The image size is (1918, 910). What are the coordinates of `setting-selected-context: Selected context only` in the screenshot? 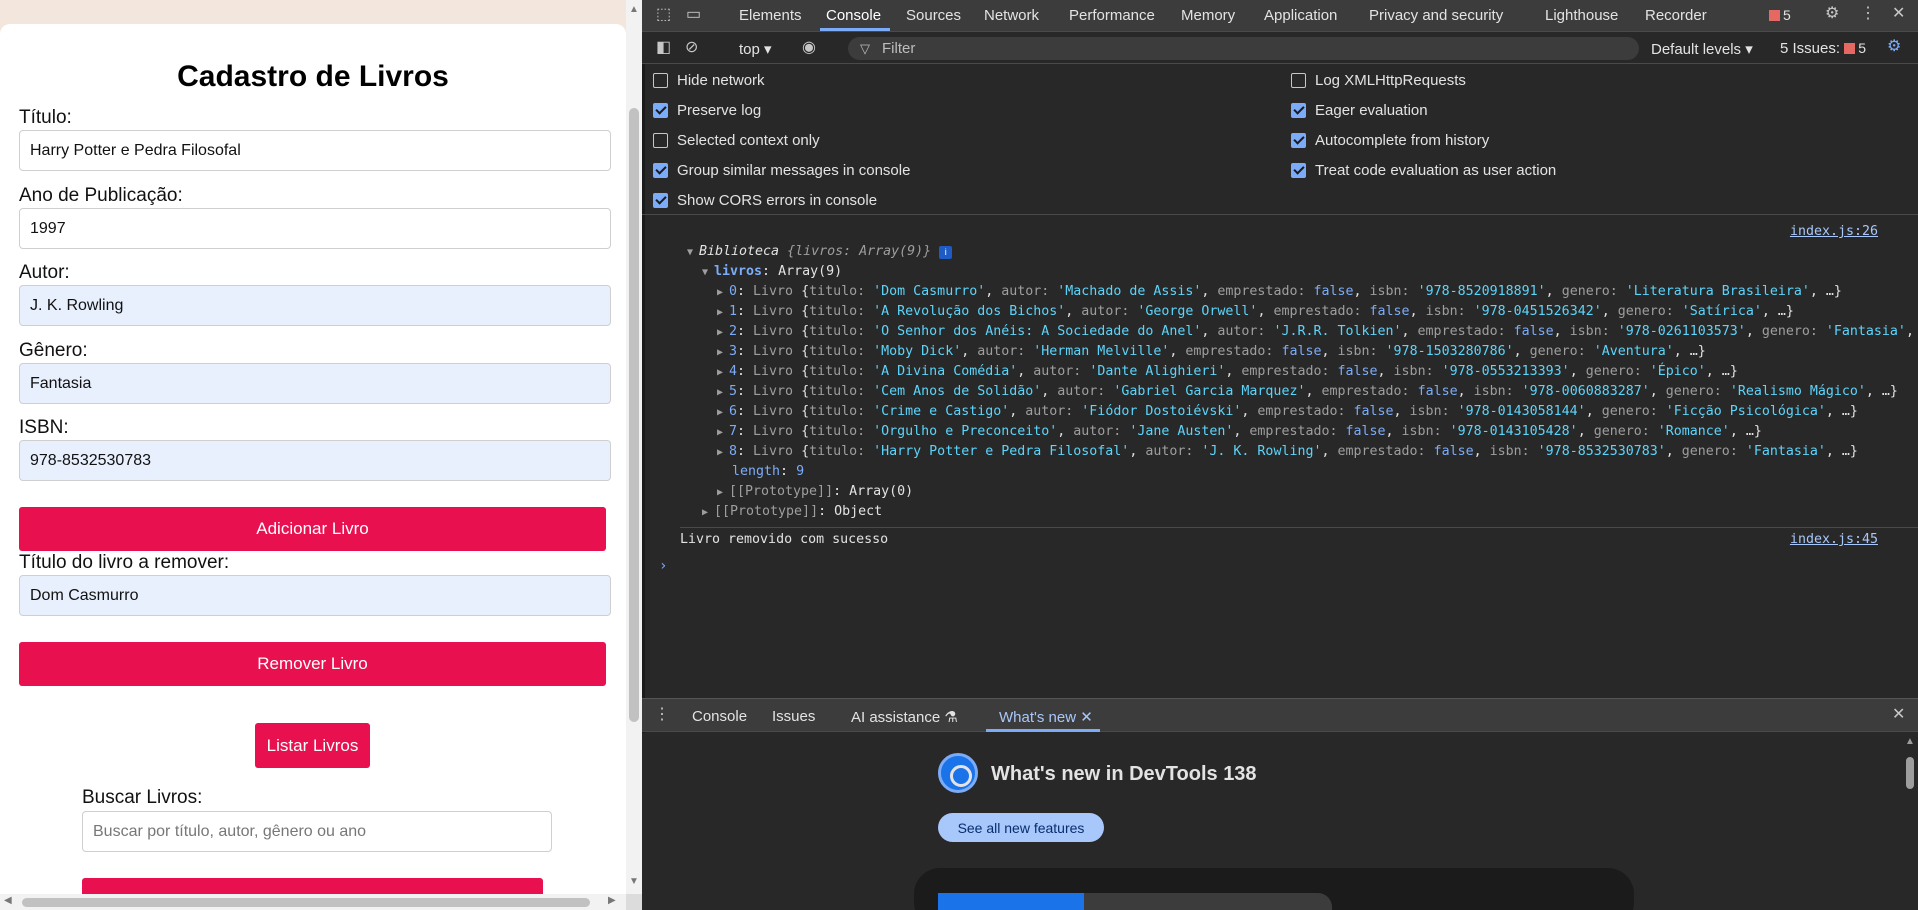 It's located at (736, 140).